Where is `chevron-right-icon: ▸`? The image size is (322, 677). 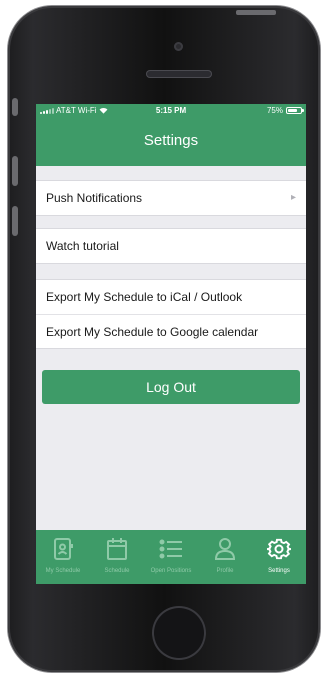 chevron-right-icon: ▸ is located at coordinates (293, 197).